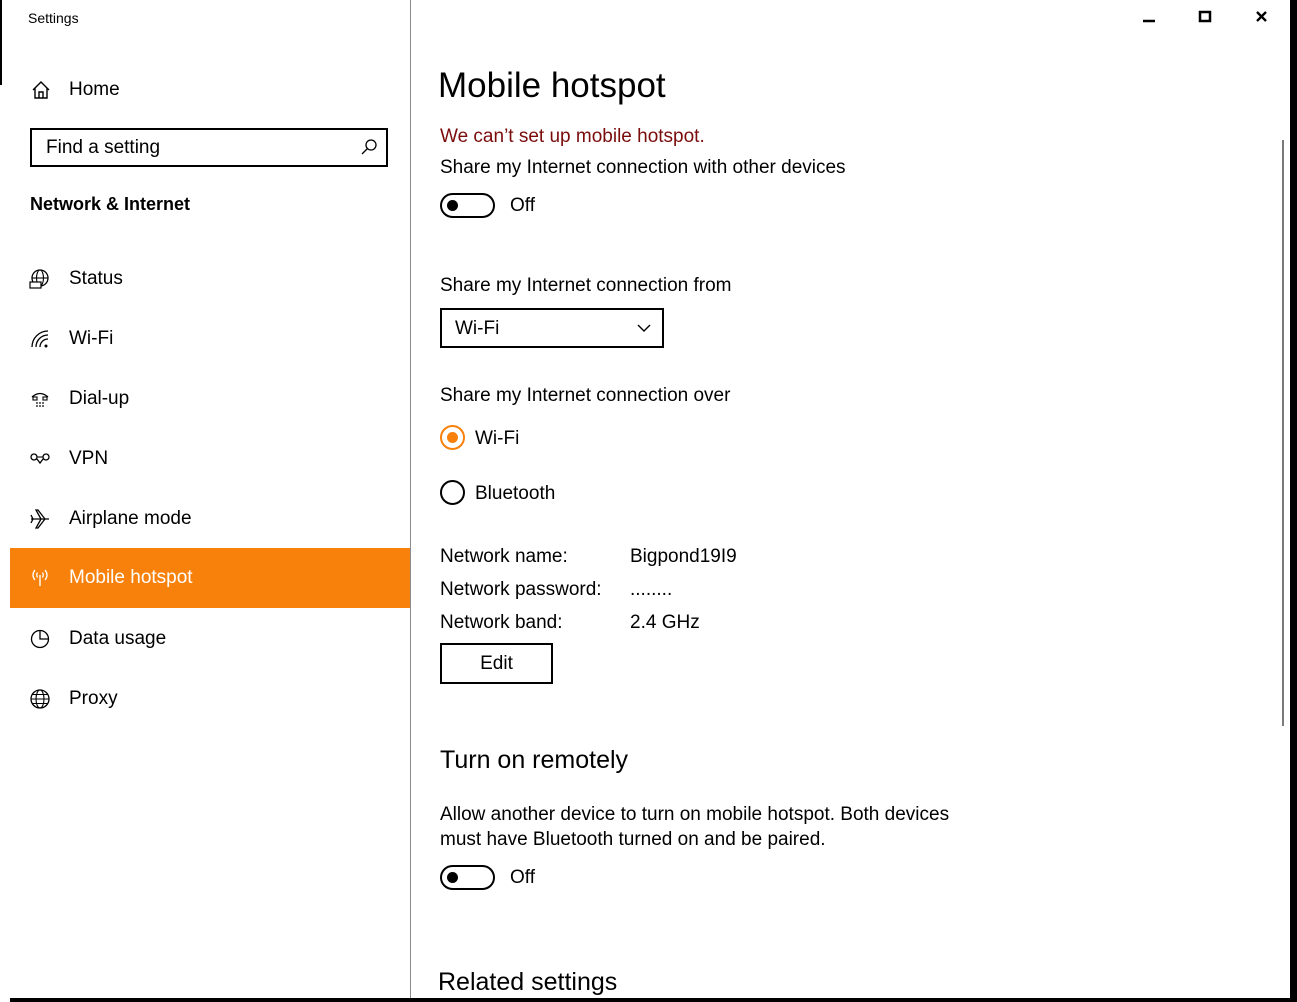 This screenshot has width=1297, height=1002. I want to click on chevron-down-icon, so click(644, 328).